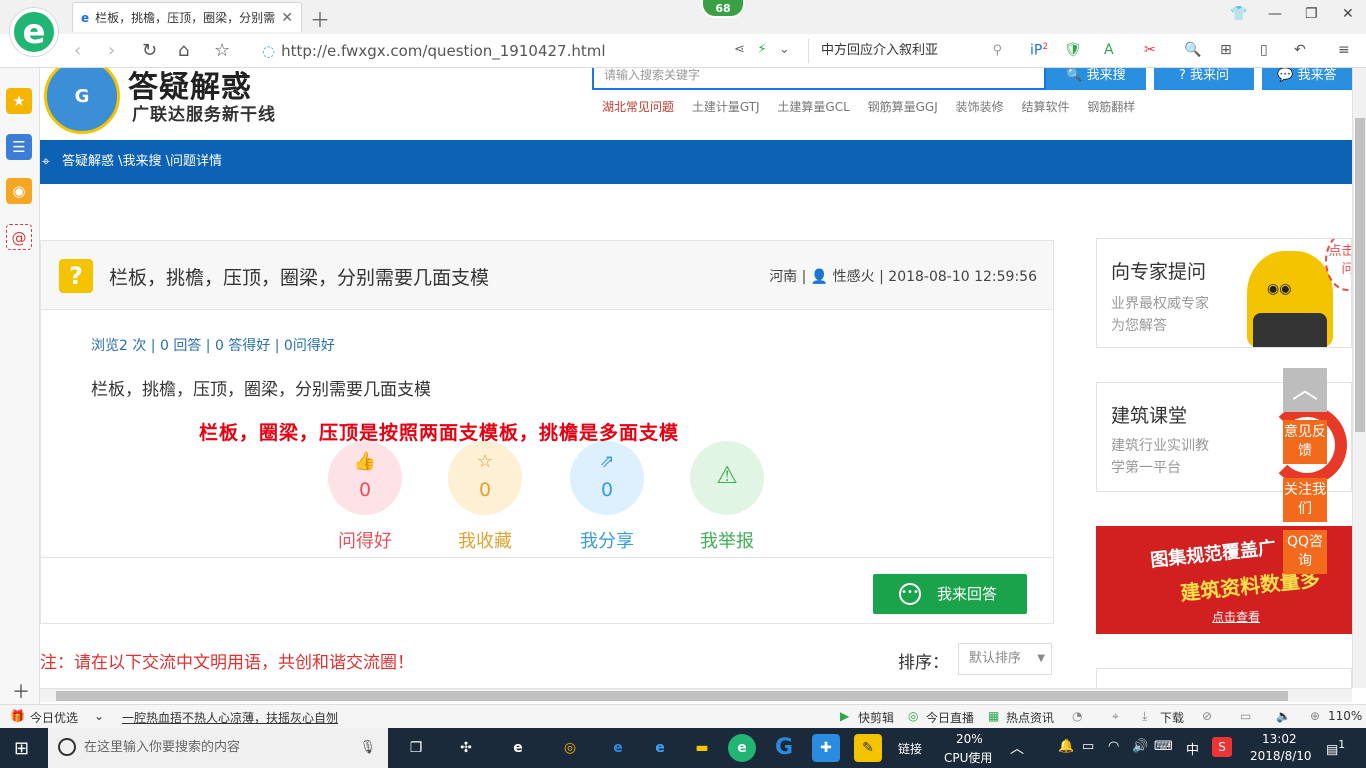 The image size is (1366, 768). What do you see at coordinates (183, 50) in the screenshot?
I see `home-icon: ⌂` at bounding box center [183, 50].